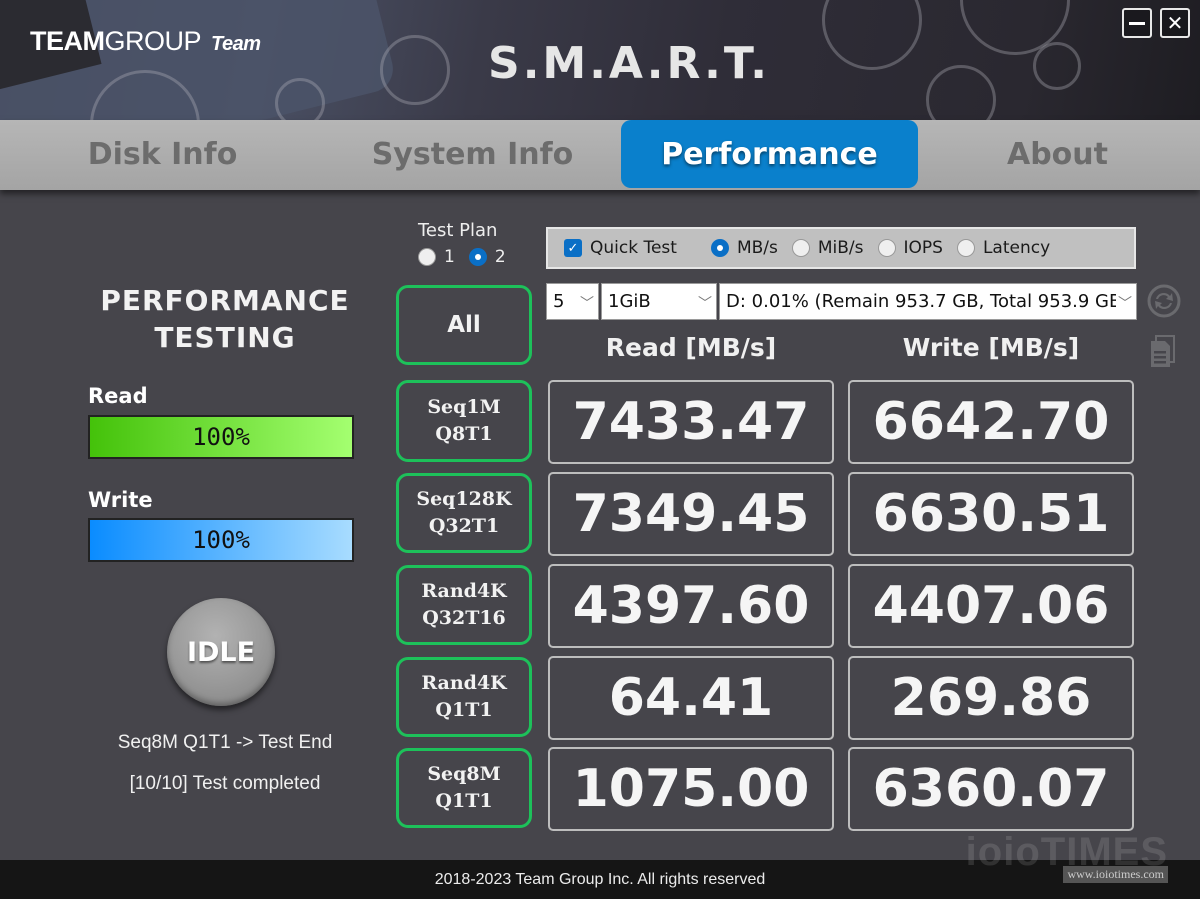  I want to click on write-result: 6630.51, so click(991, 514).